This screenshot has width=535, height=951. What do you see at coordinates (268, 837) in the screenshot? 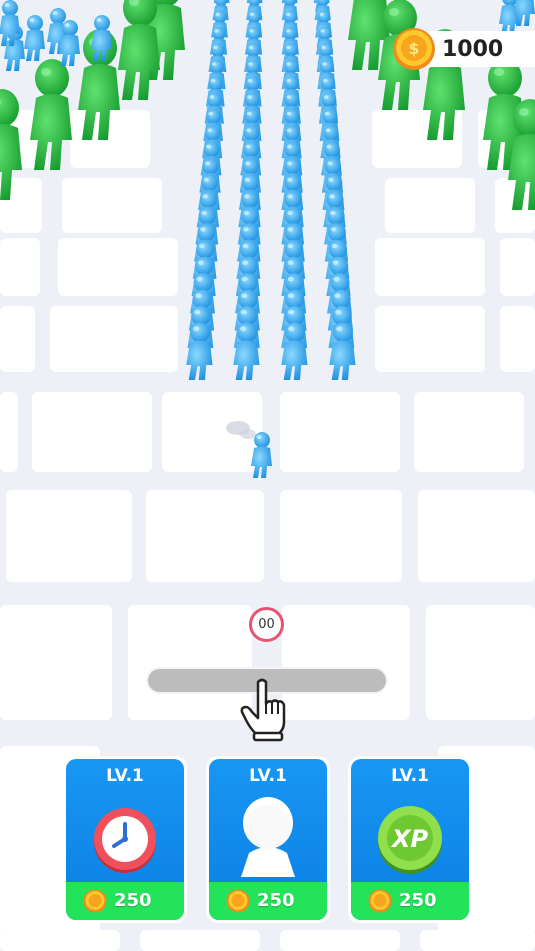
I see `stickman-icon` at bounding box center [268, 837].